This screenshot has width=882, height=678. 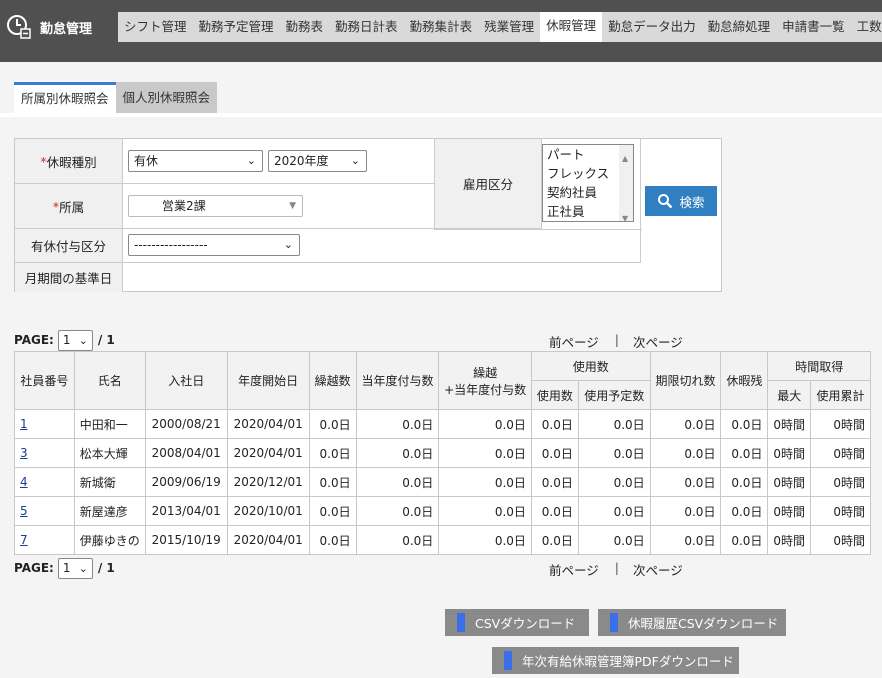 I want to click on history-csv-download-button: 休暇履歴CSVダウンロード, so click(x=692, y=622).